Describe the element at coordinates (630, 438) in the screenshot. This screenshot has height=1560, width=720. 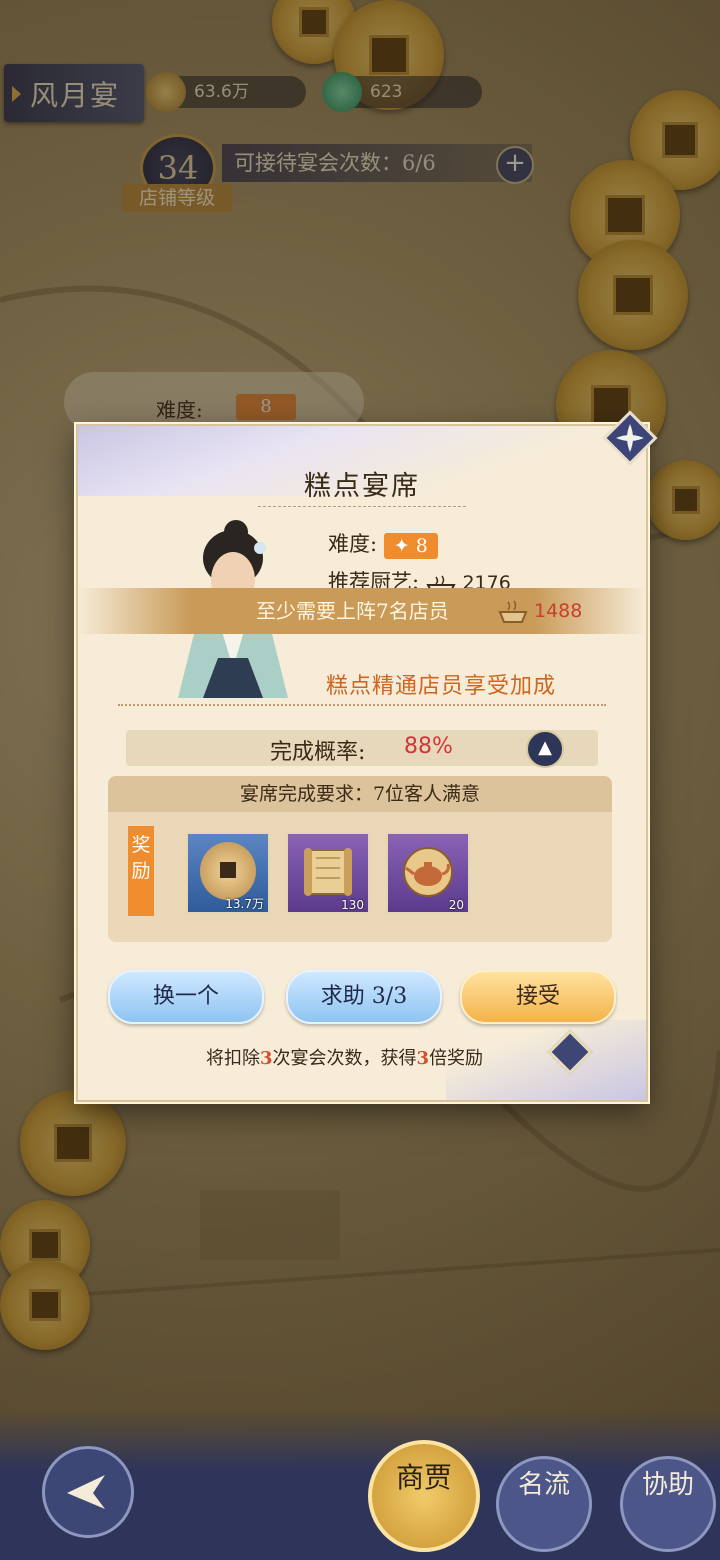
I see `close-icon` at that location.